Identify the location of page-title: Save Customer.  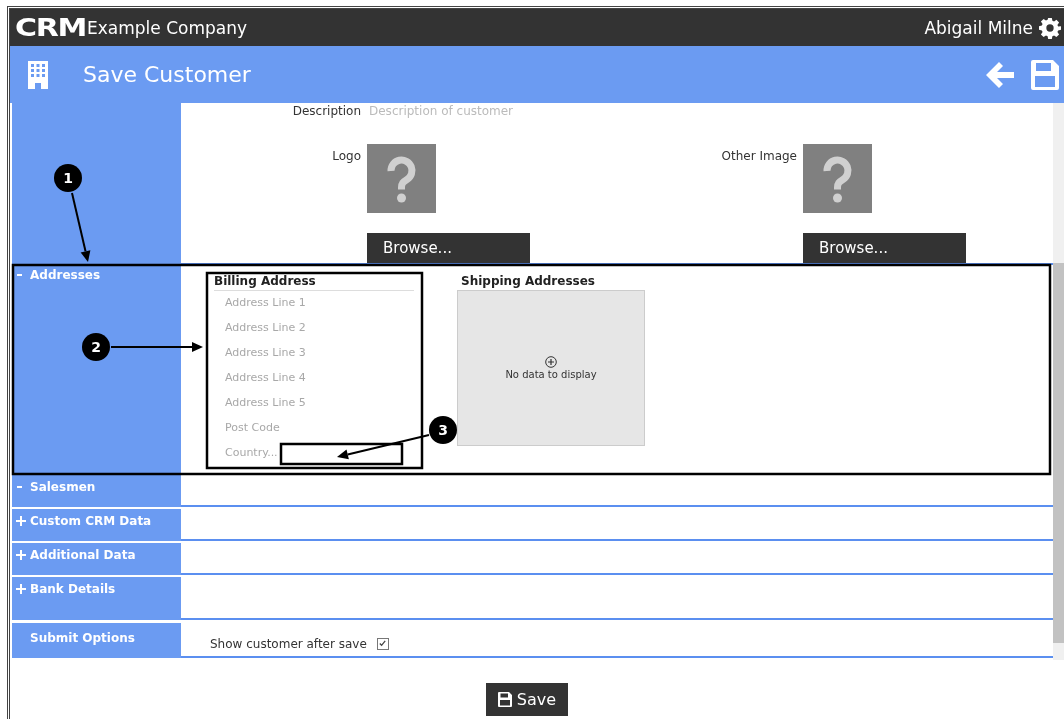
(167, 74).